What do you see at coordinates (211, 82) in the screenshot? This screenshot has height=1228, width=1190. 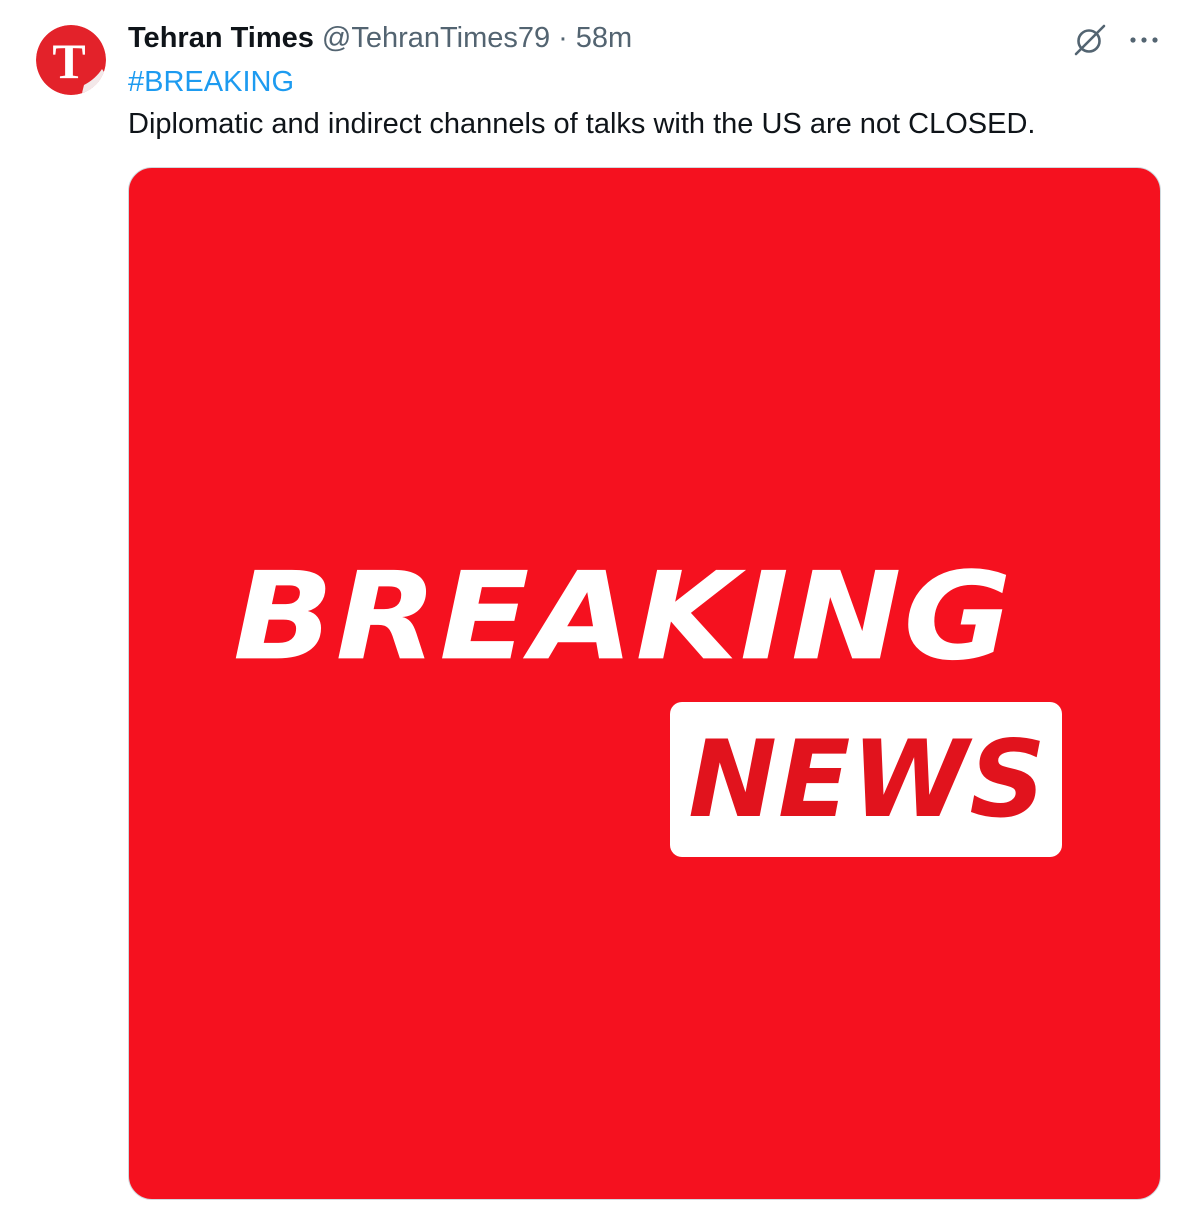 I see `hashtag-link: #BREAKING` at bounding box center [211, 82].